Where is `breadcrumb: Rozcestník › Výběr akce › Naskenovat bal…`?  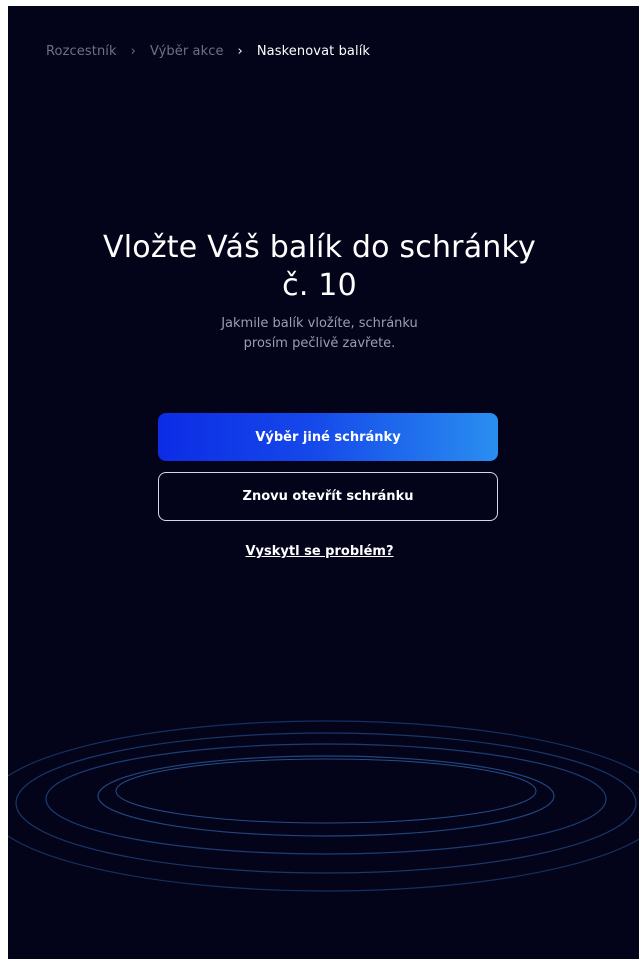 breadcrumb: Rozcestník › Výběr akce › Naskenovat bal… is located at coordinates (208, 51).